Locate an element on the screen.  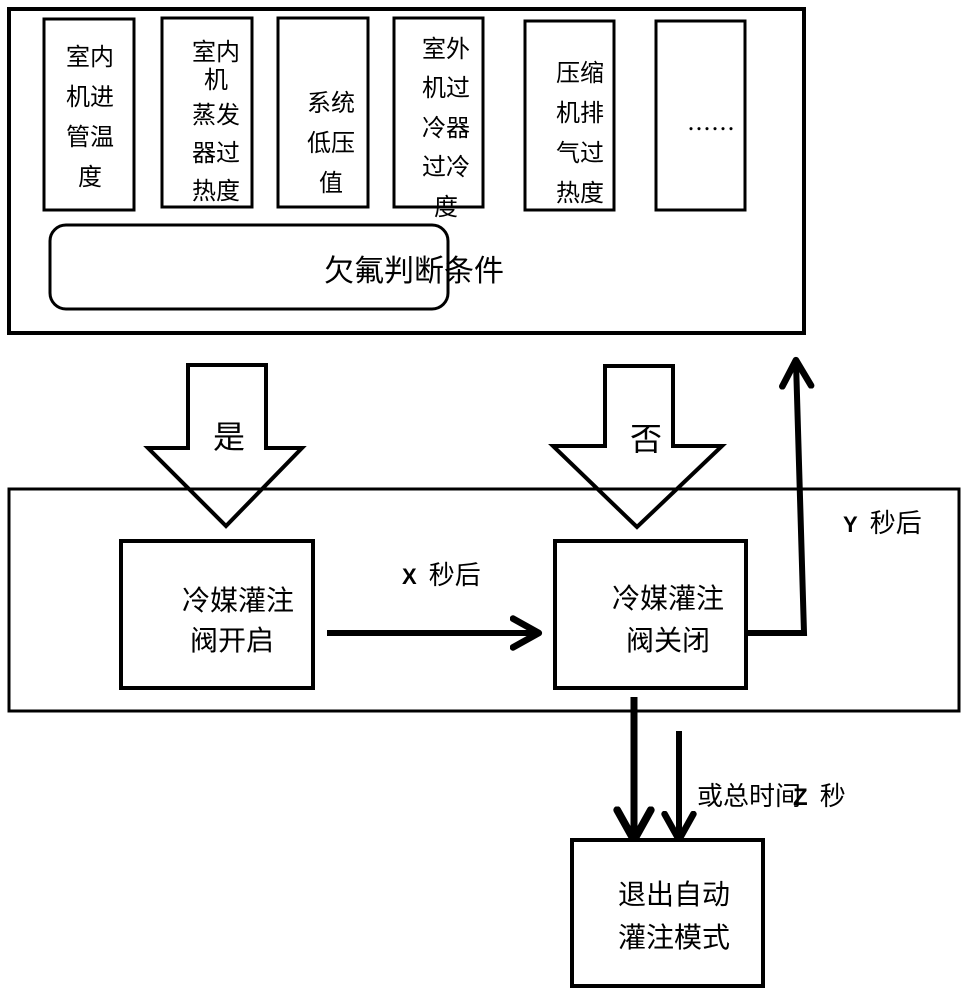
y-delay-label: Y 秒后 is located at coordinates (882, 524).